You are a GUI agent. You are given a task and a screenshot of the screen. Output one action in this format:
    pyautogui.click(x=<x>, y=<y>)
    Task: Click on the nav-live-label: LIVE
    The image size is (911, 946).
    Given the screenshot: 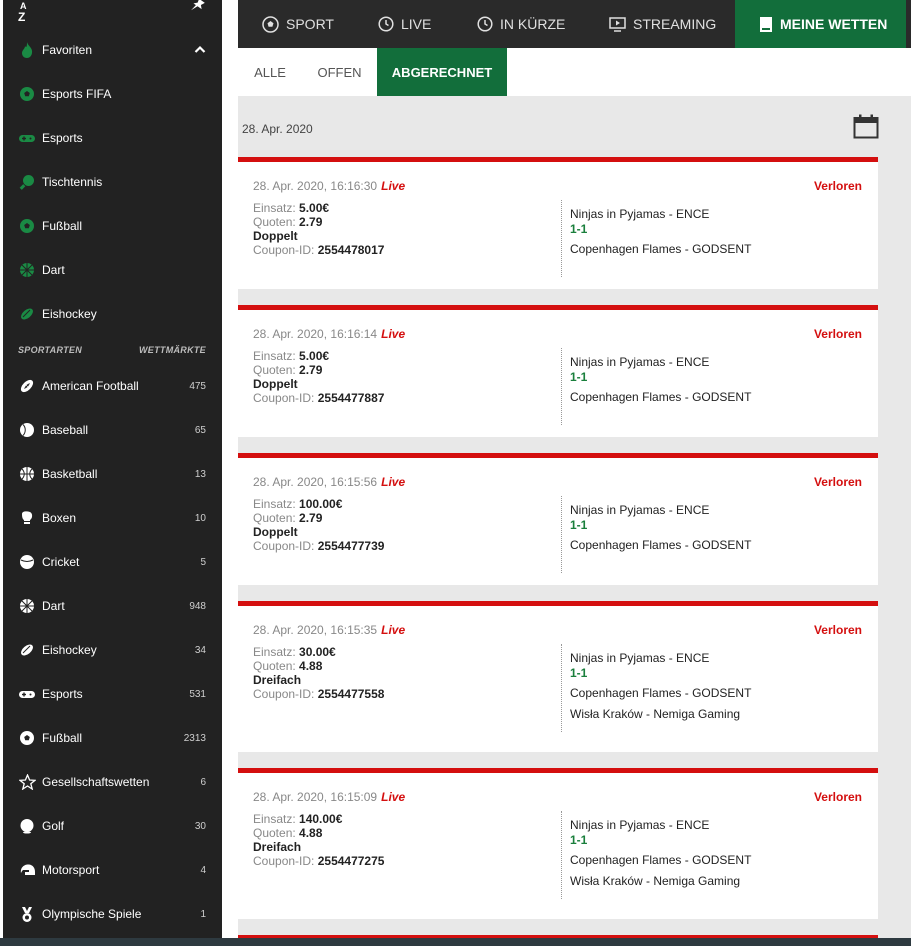 What is the action you would take?
    pyautogui.click(x=416, y=24)
    